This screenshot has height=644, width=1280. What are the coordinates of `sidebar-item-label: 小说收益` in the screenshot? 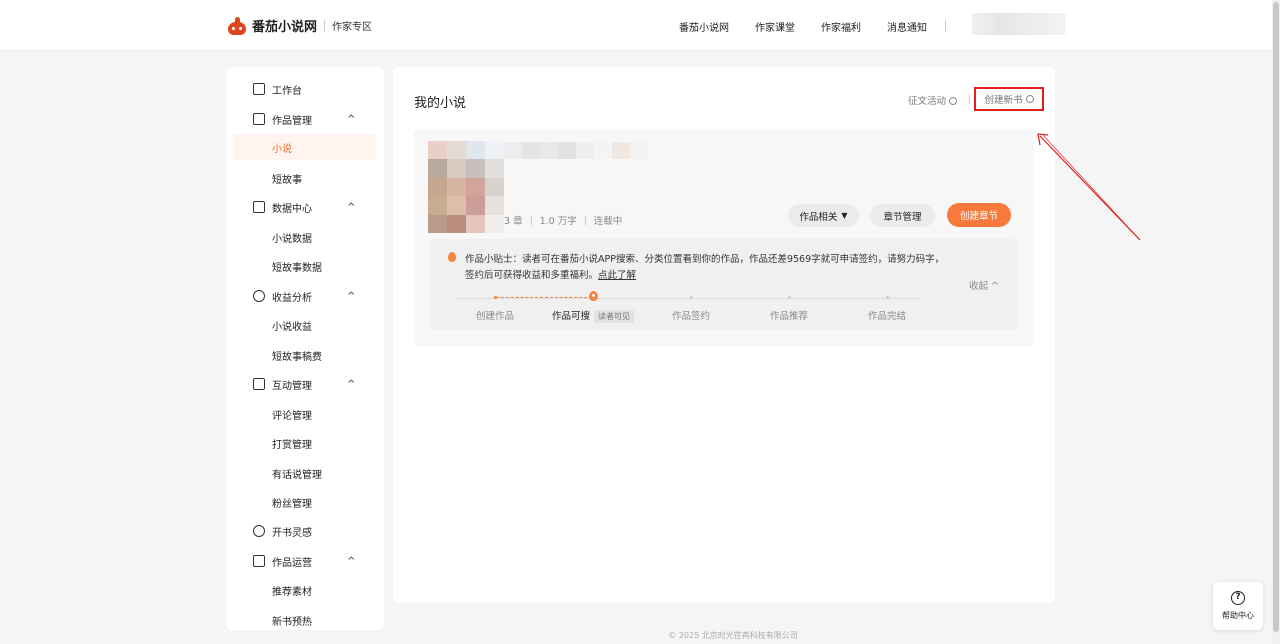 It's located at (292, 327).